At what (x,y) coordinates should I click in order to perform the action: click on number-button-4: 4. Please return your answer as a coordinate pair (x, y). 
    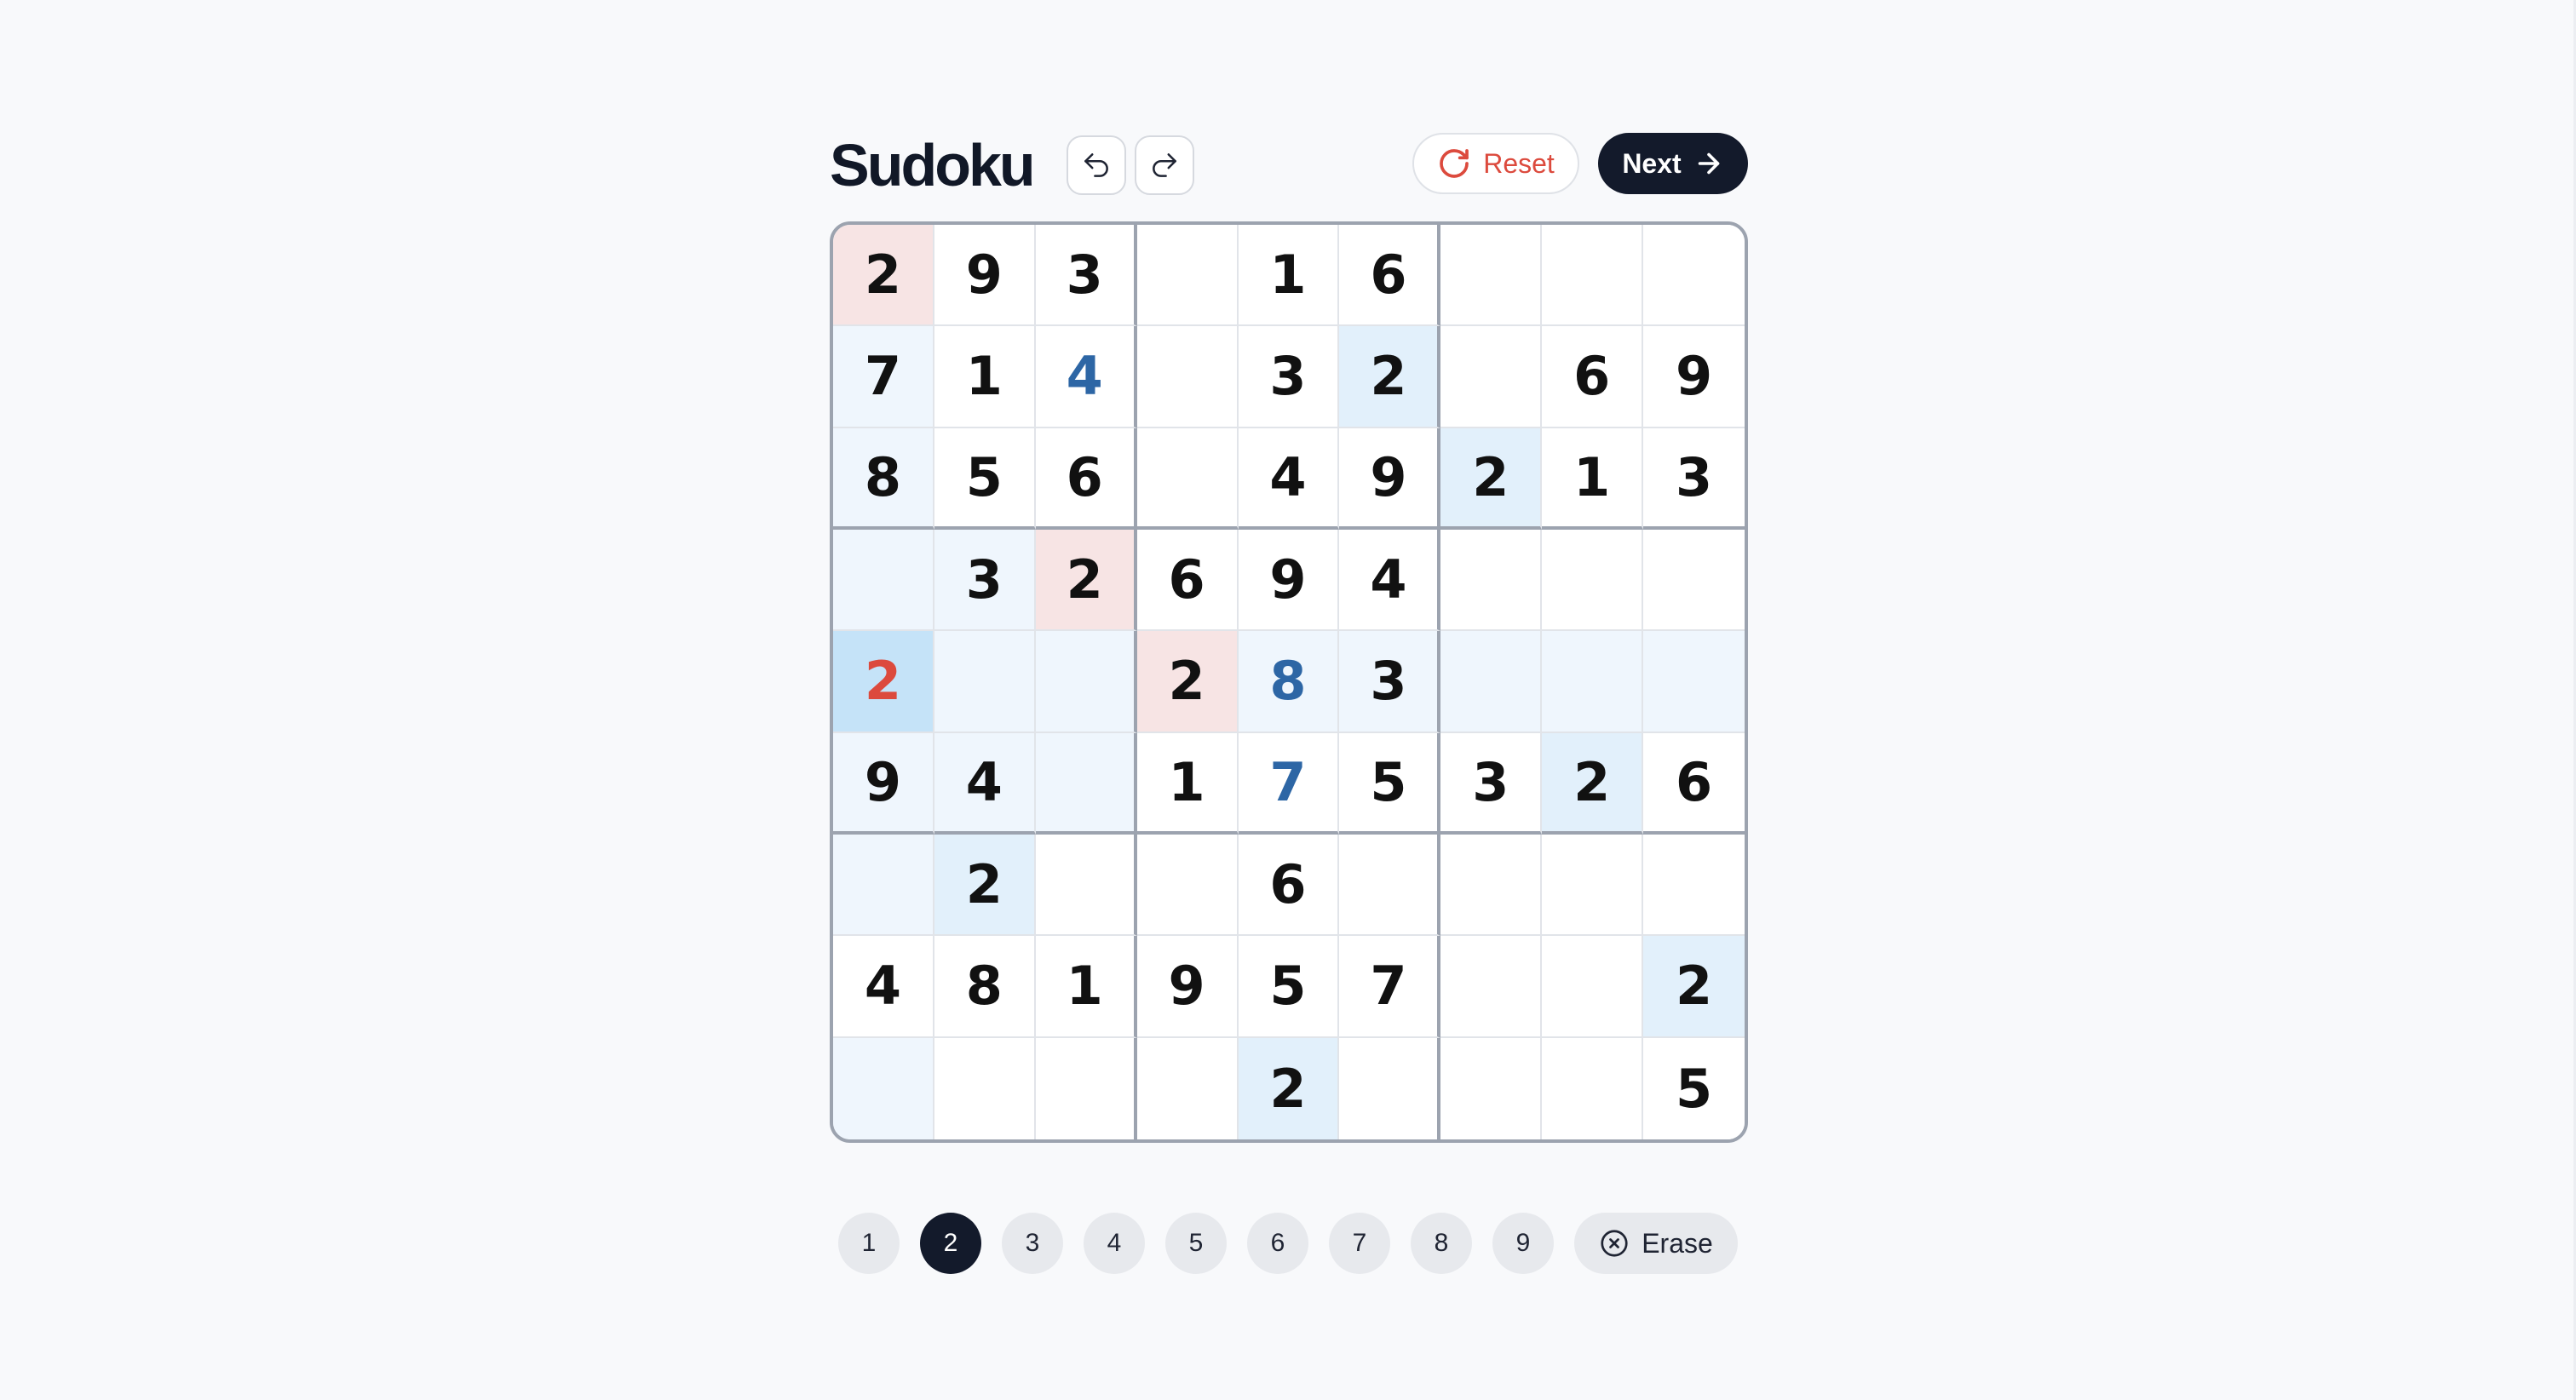
    Looking at the image, I should click on (1114, 1243).